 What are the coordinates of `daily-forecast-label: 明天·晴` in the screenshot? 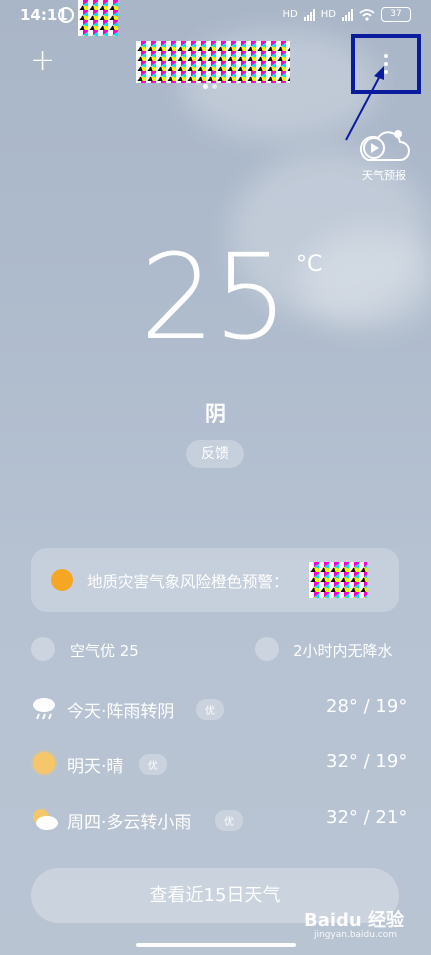 It's located at (95, 764).